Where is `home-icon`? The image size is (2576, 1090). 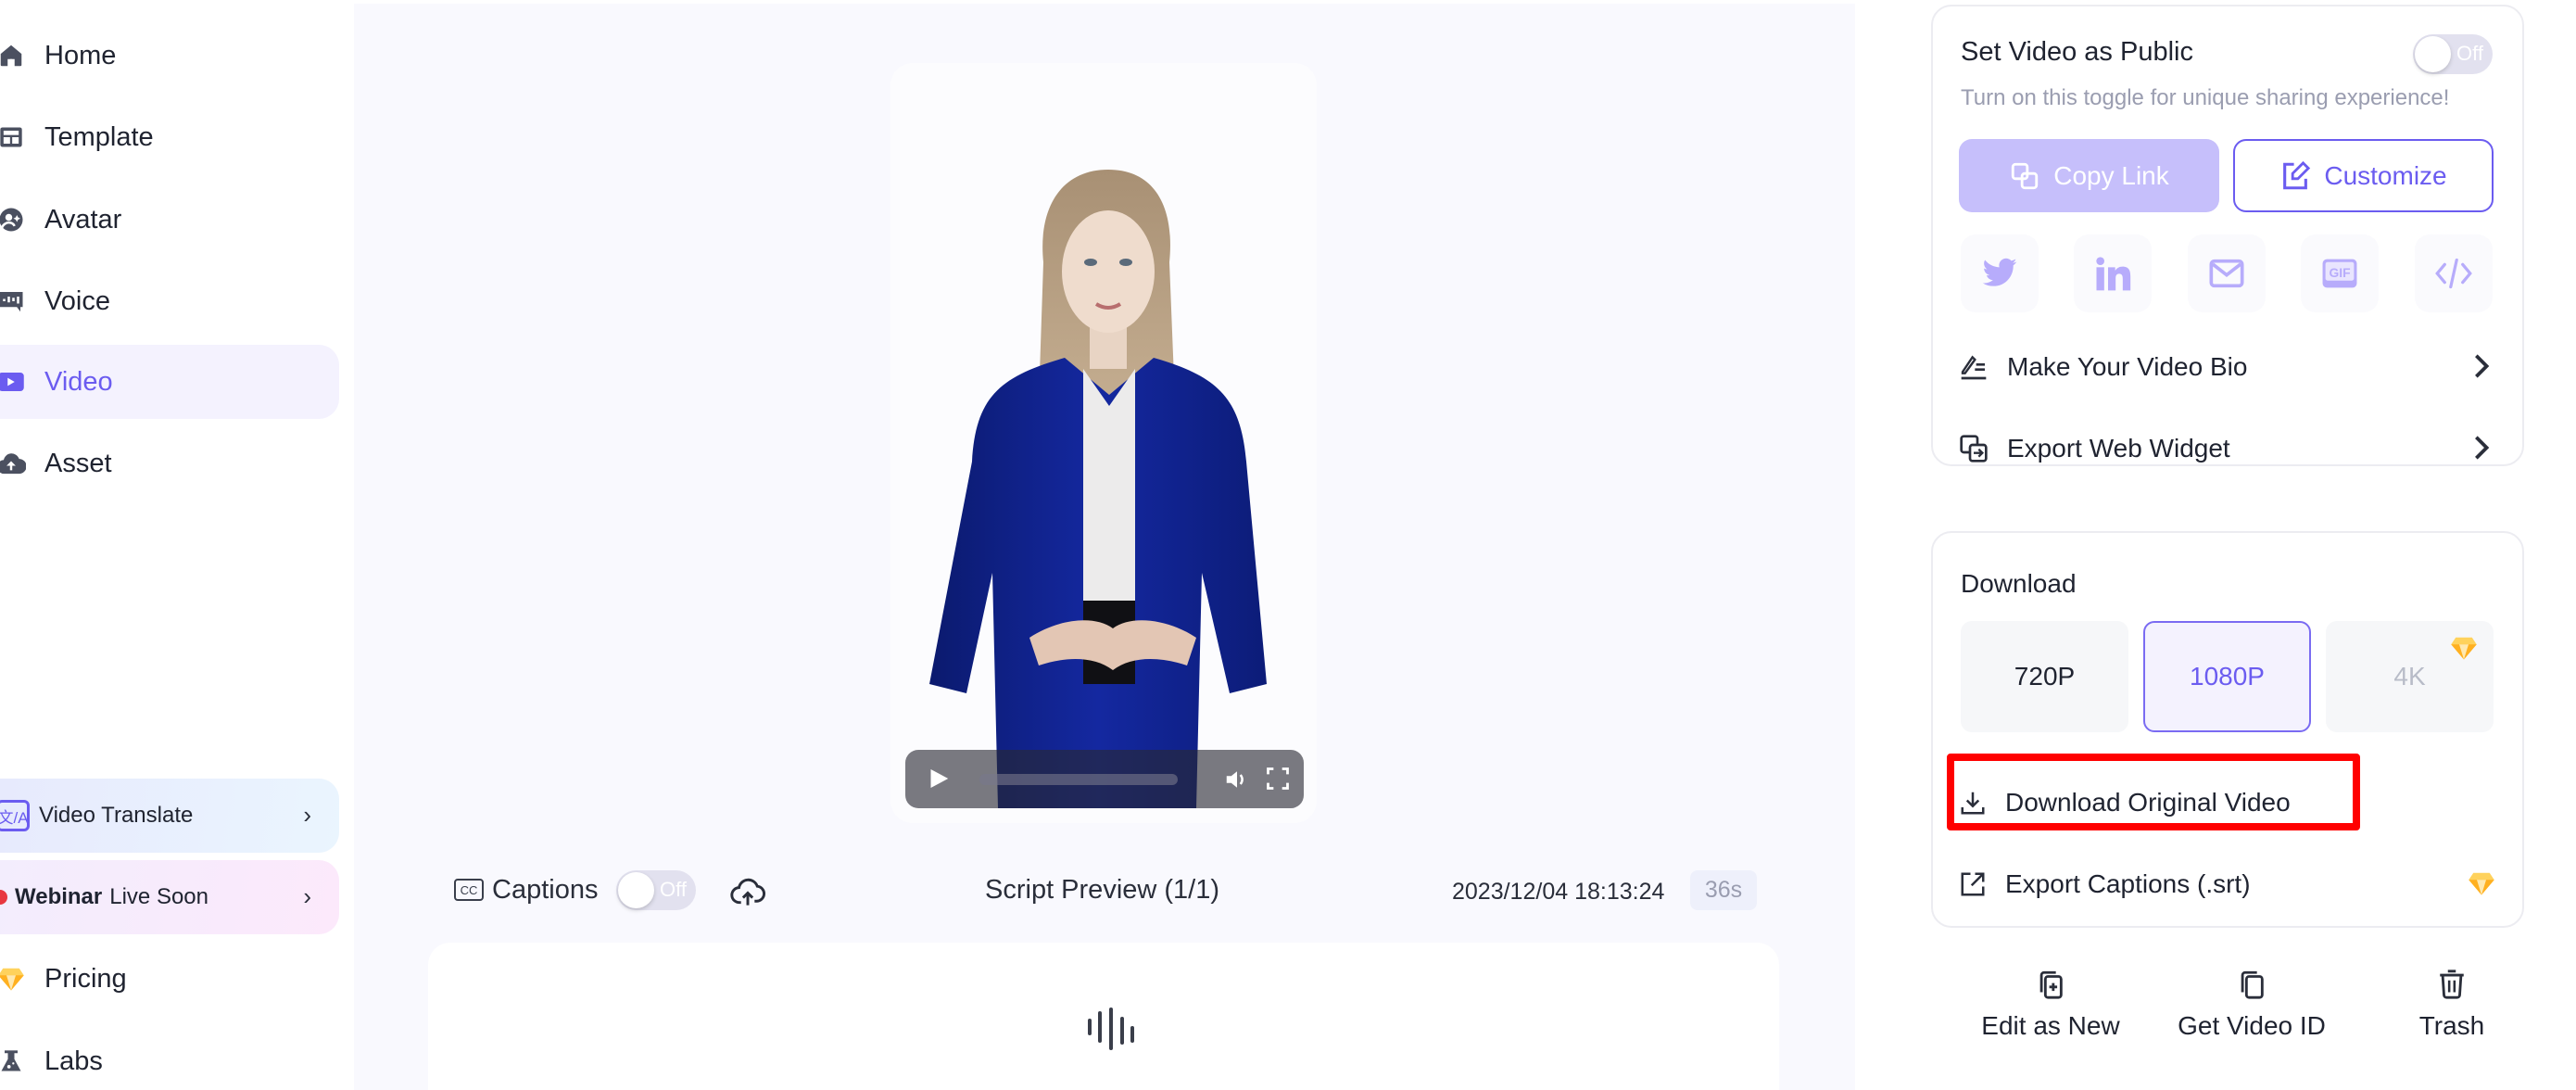
home-icon is located at coordinates (13, 55).